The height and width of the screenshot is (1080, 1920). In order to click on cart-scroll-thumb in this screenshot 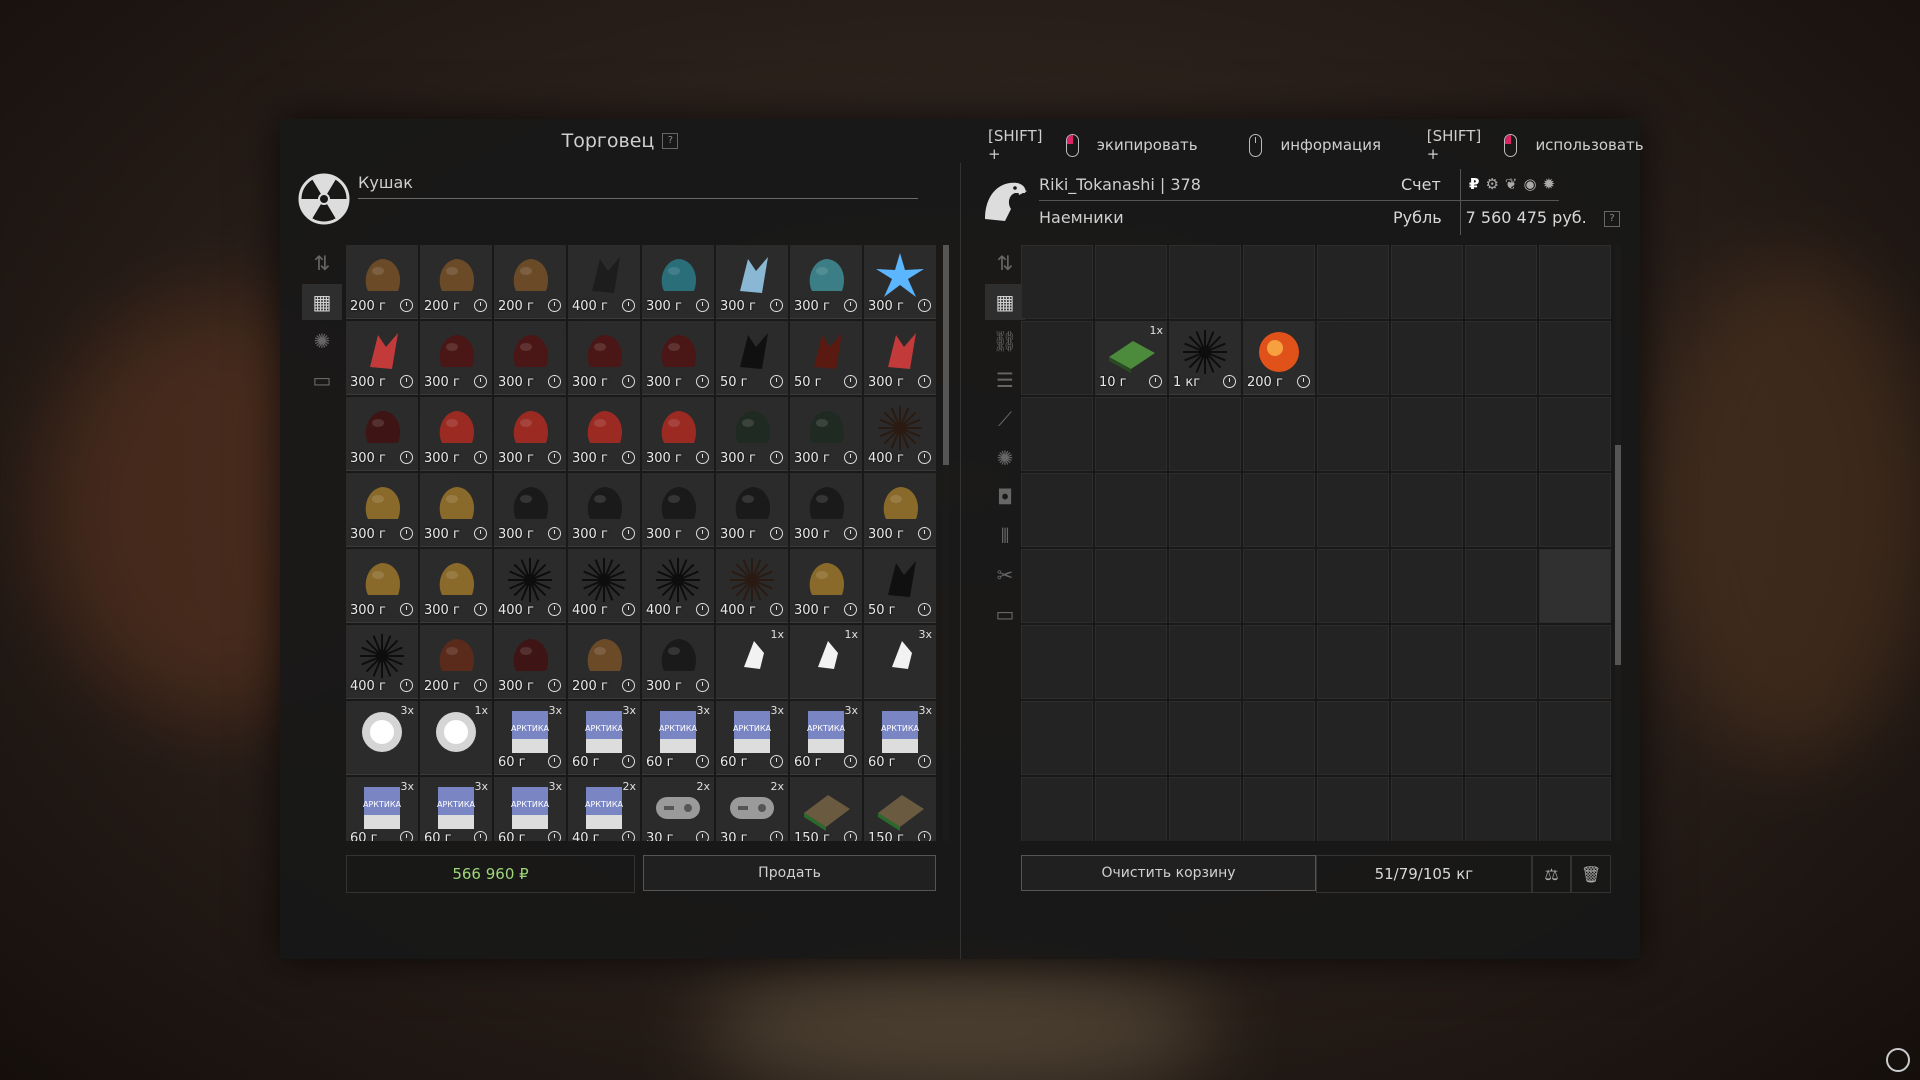, I will do `click(1618, 555)`.